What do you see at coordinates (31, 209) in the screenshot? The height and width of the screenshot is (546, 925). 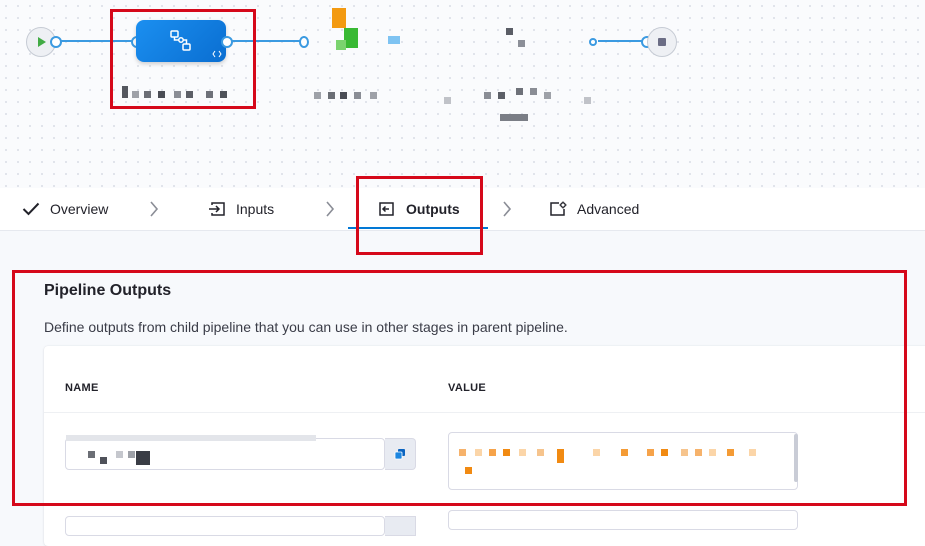 I see `check-icon` at bounding box center [31, 209].